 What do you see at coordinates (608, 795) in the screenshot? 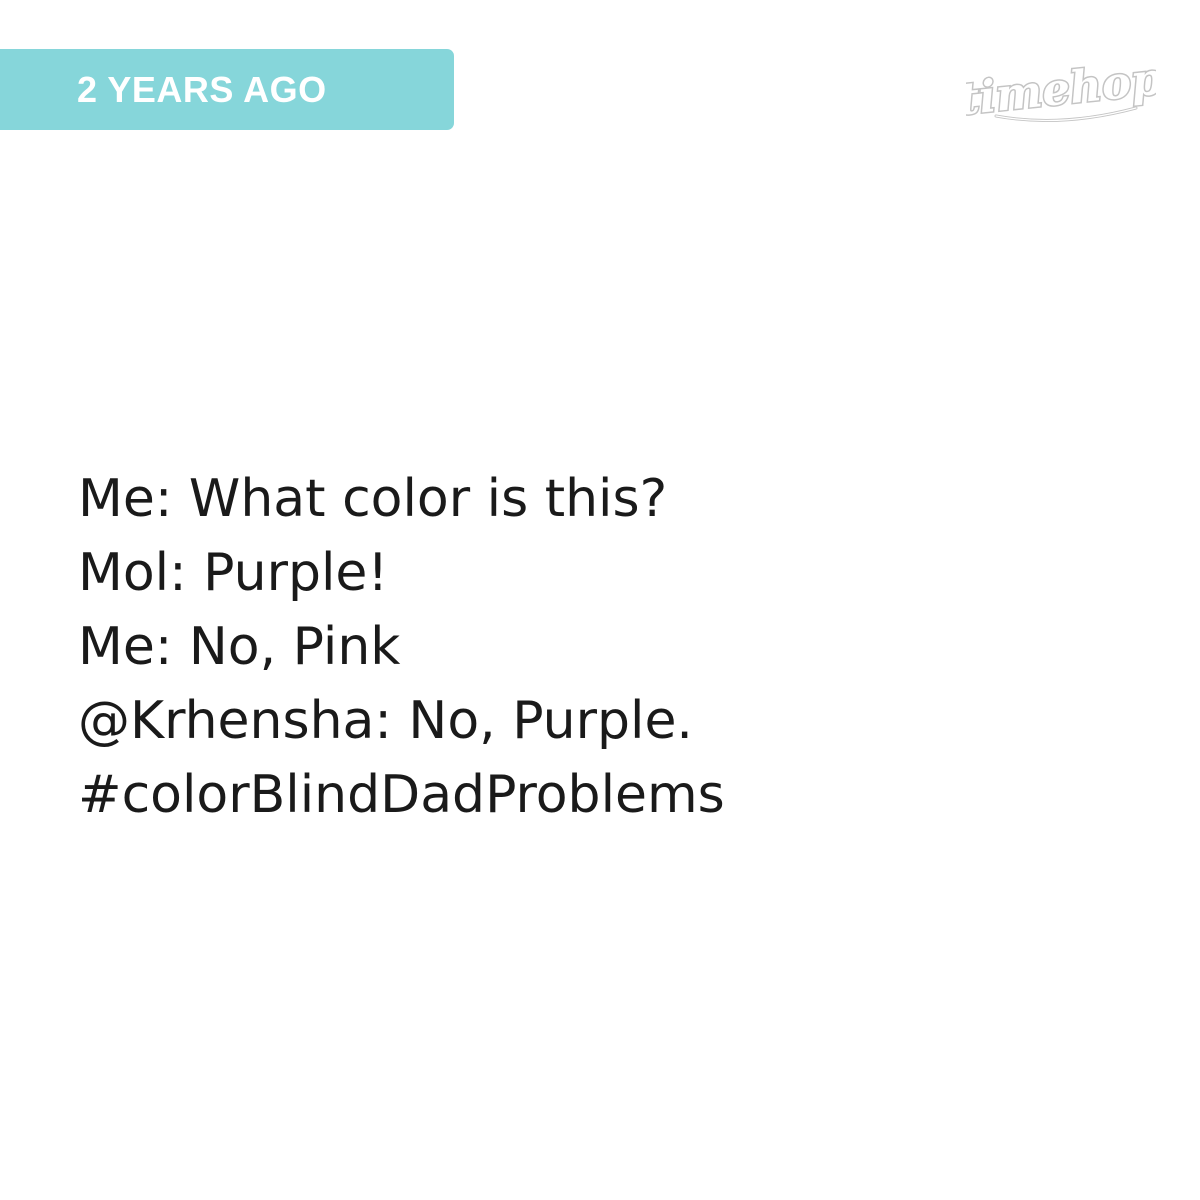
I see `post-line-hashtag: #colorBlindDadProblems` at bounding box center [608, 795].